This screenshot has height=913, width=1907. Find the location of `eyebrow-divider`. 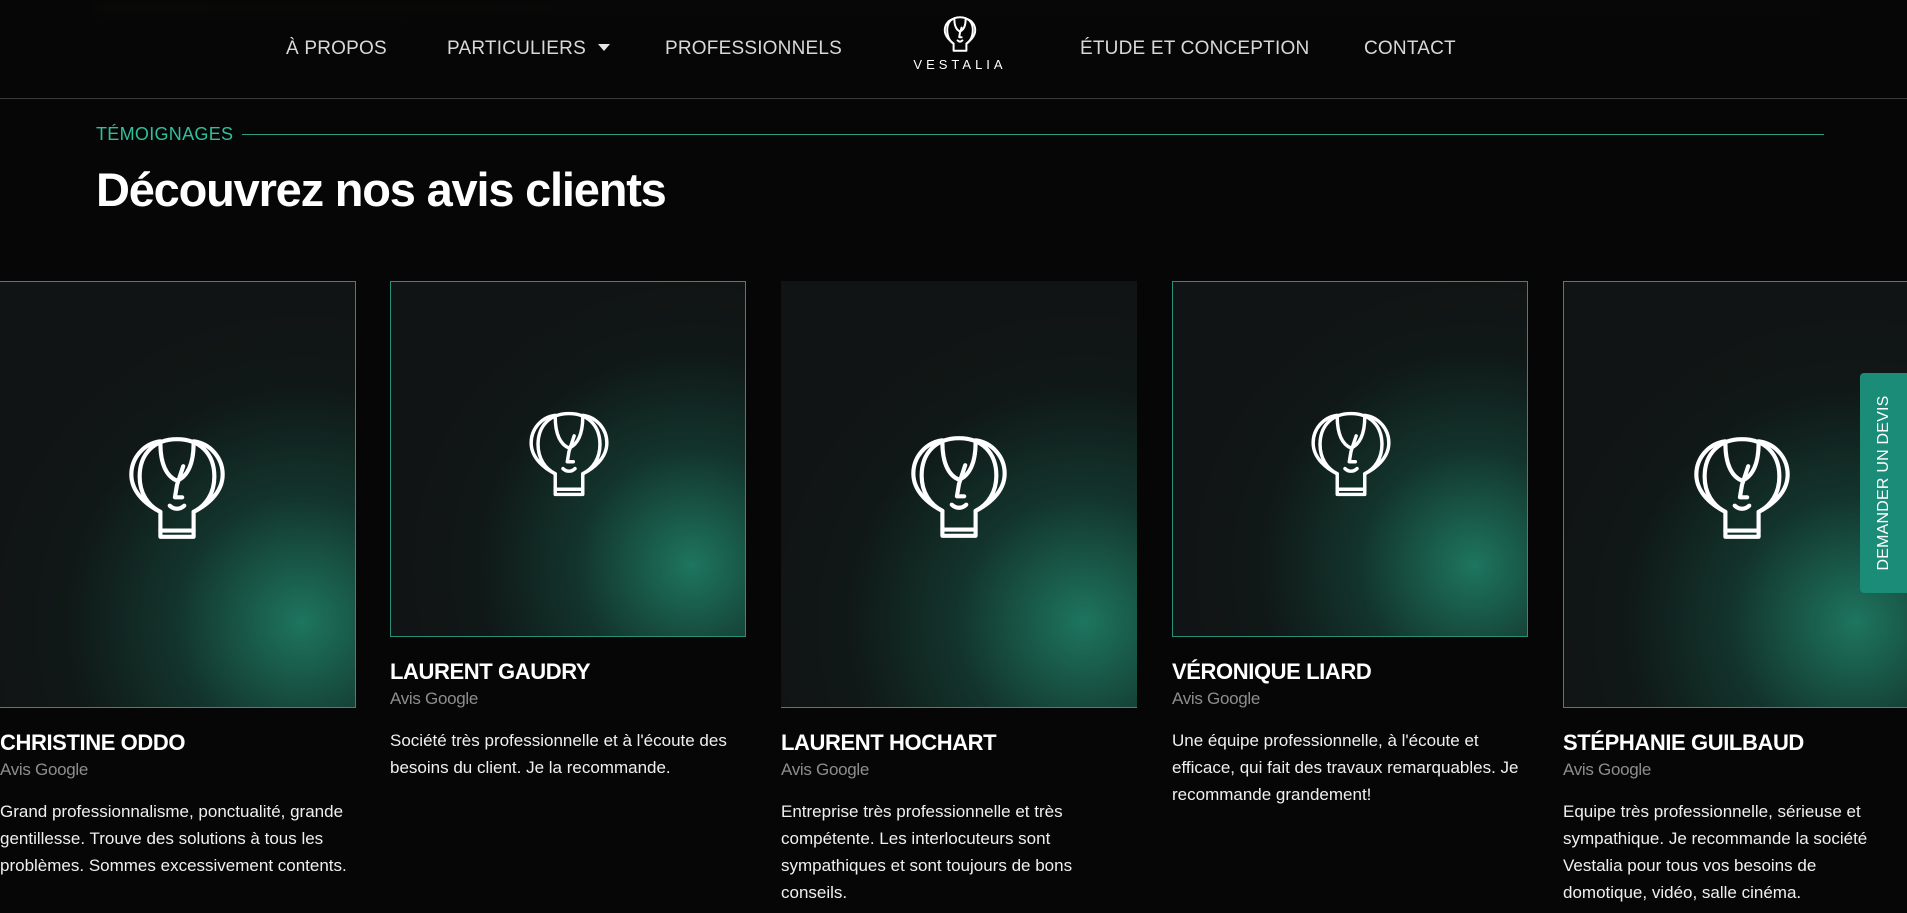

eyebrow-divider is located at coordinates (1033, 134).